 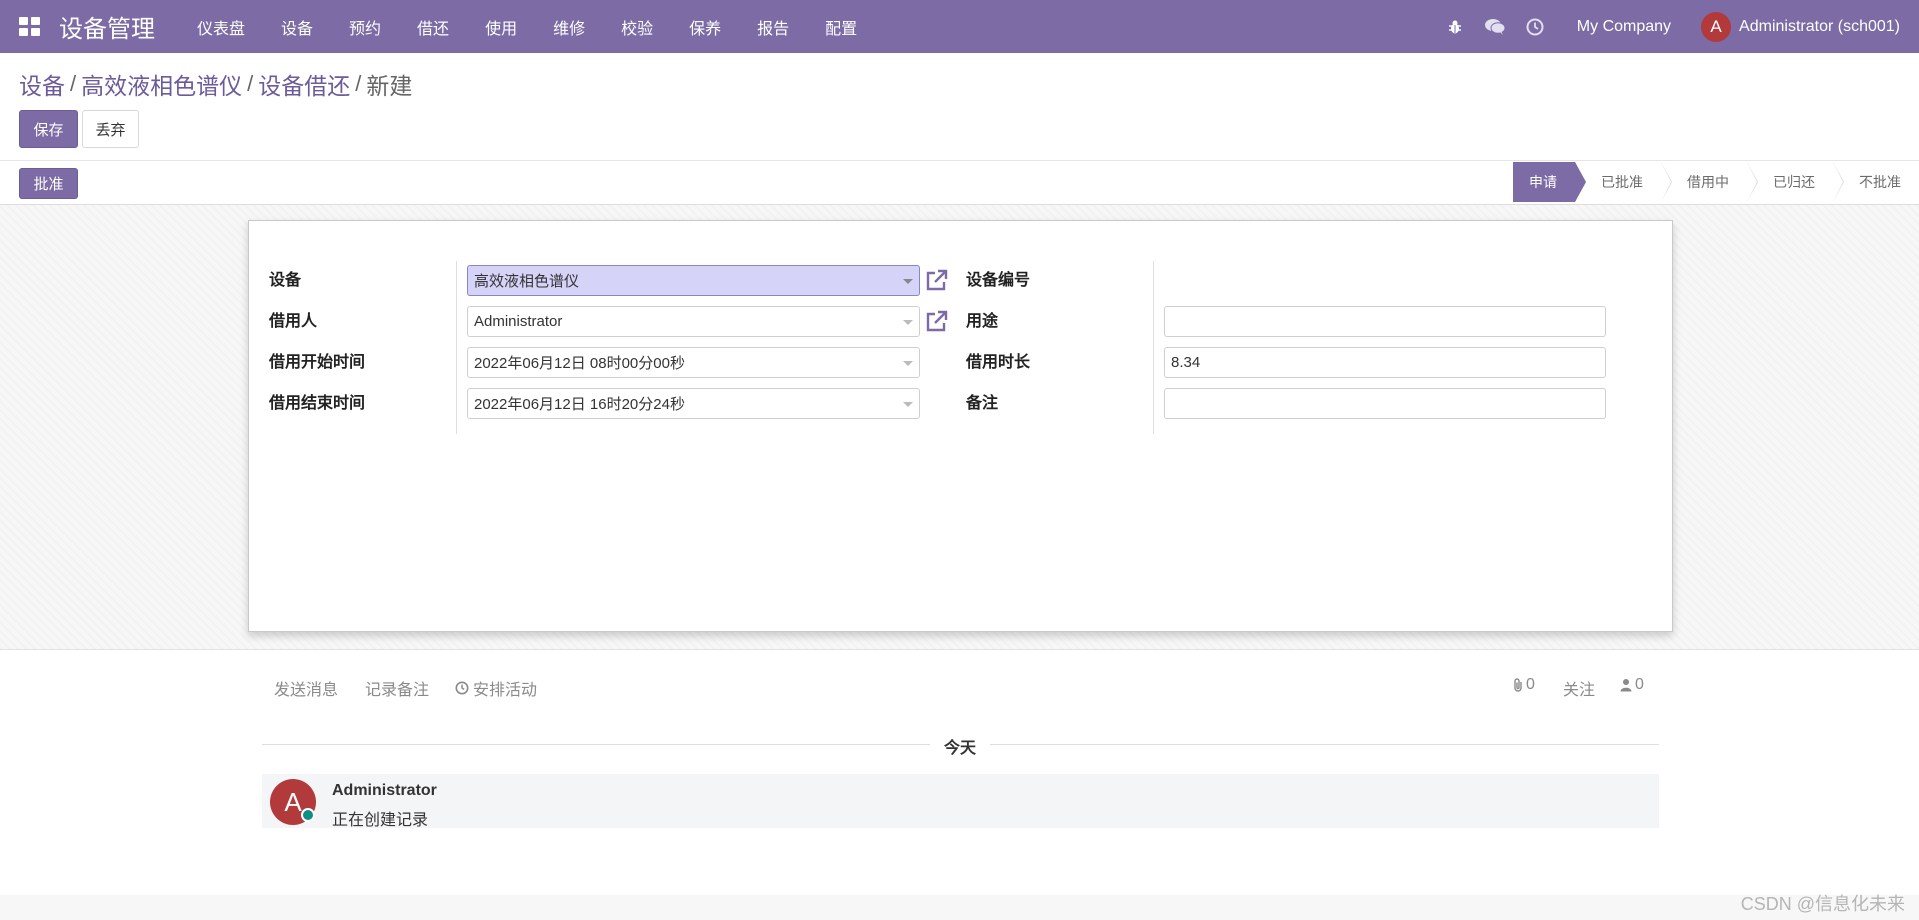 What do you see at coordinates (705, 27) in the screenshot?
I see `menu-item-maintenance: 保养` at bounding box center [705, 27].